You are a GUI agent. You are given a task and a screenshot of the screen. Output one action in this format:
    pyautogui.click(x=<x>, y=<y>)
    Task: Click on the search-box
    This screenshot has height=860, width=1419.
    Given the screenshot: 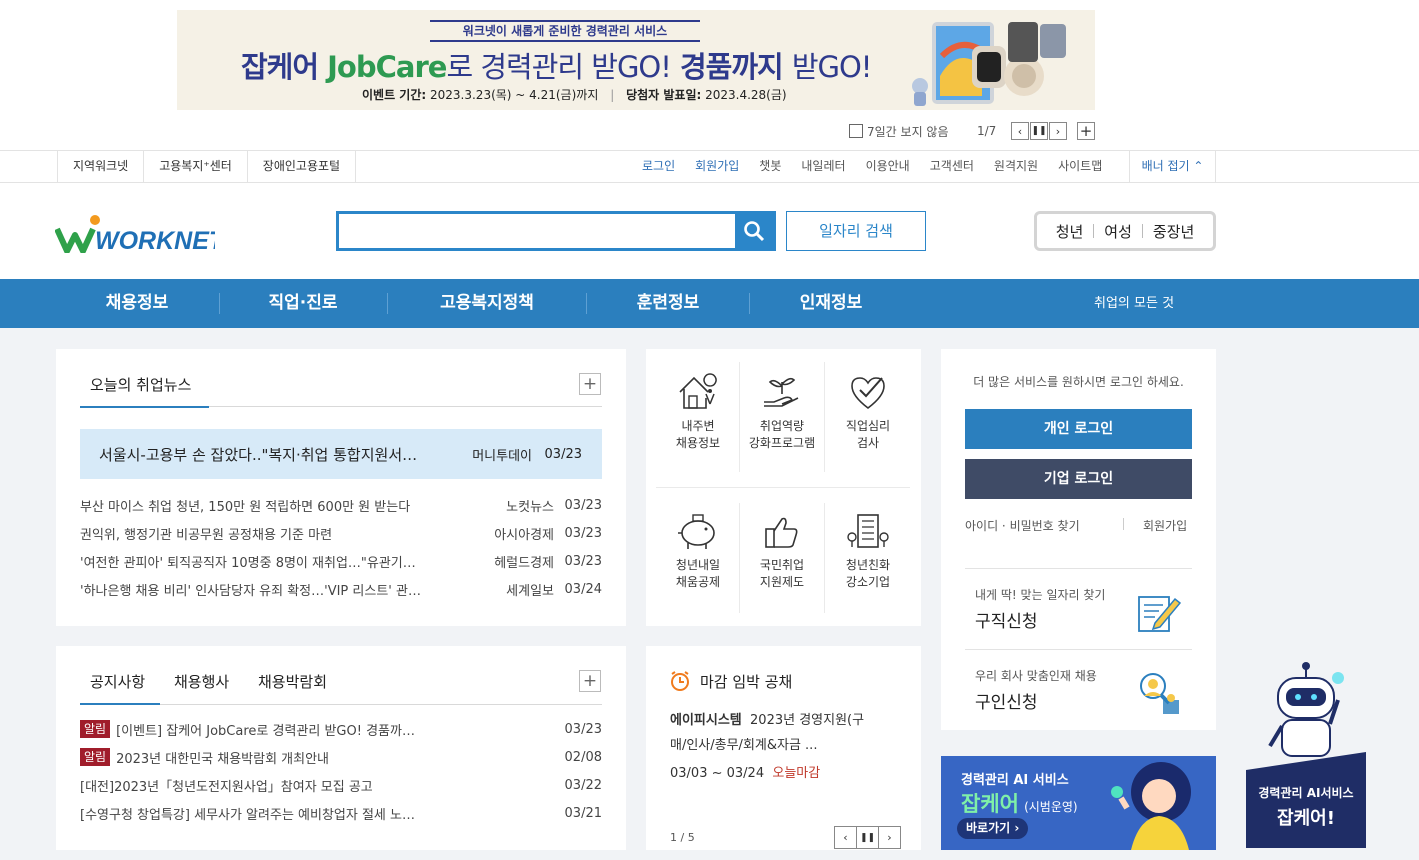 What is the action you would take?
    pyautogui.click(x=556, y=231)
    